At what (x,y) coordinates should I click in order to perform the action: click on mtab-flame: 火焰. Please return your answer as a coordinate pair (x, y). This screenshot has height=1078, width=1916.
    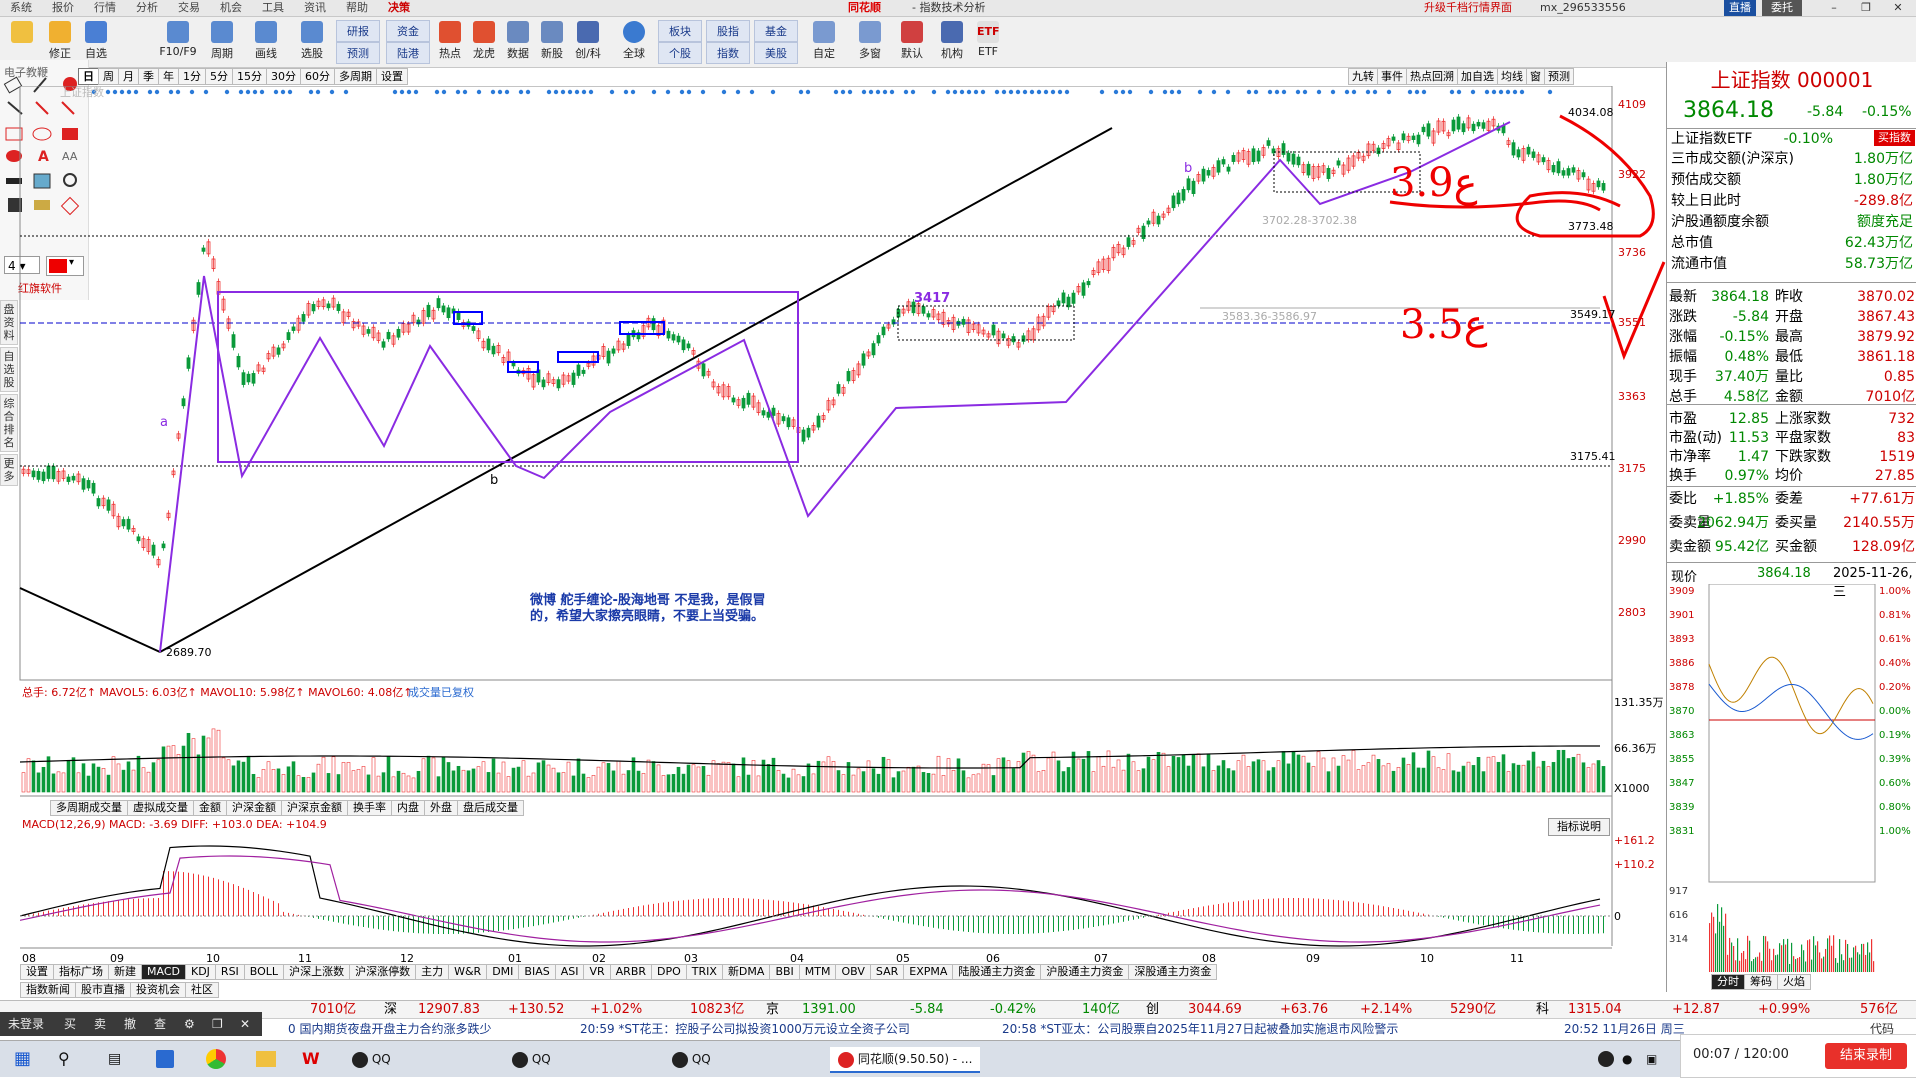
    Looking at the image, I should click on (1794, 982).